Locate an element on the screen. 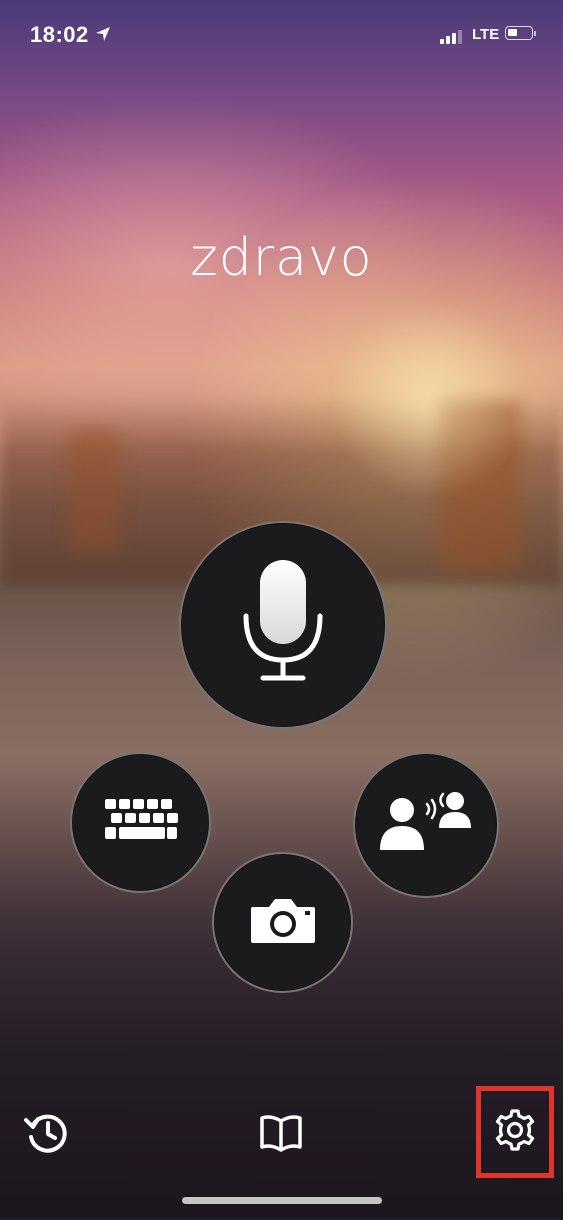 This screenshot has height=1220, width=563. book-icon is located at coordinates (281, 1135).